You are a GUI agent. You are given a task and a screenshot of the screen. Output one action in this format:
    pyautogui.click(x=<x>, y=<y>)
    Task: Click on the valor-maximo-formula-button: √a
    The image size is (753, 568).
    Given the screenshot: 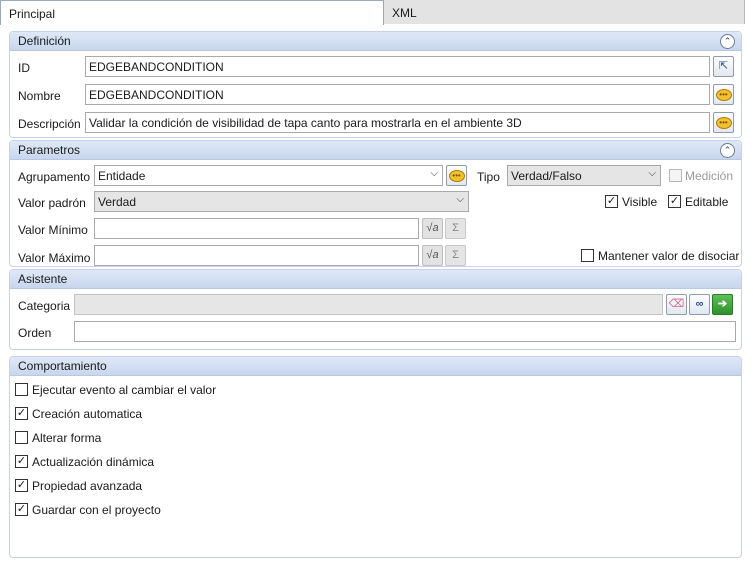 What is the action you would take?
    pyautogui.click(x=432, y=255)
    